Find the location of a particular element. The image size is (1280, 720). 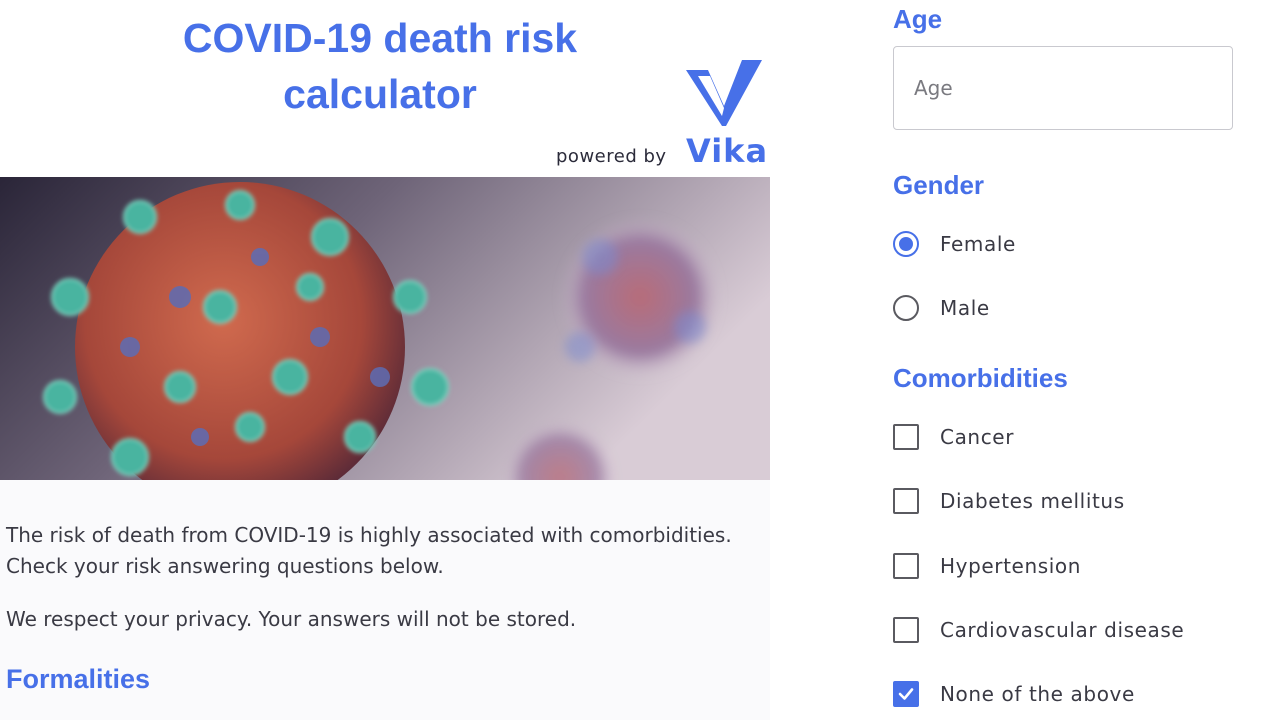

comorbidity-option-label: None of the above is located at coordinates (1037, 694).